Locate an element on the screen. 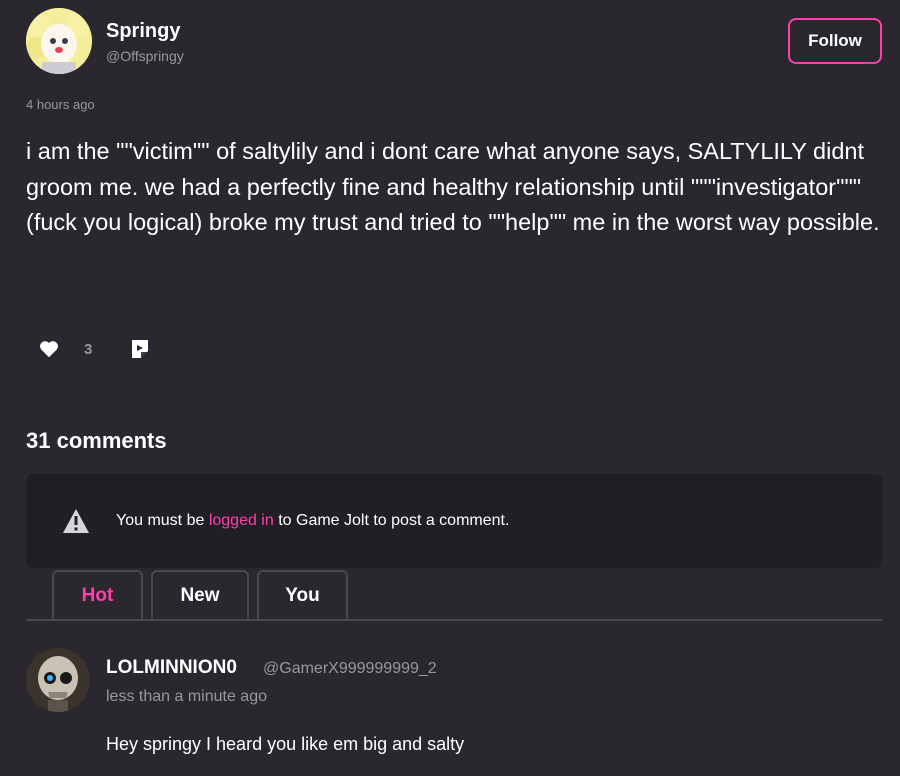 Image resolution: width=900 pixels, height=776 pixels. tabs-divider is located at coordinates (454, 620).